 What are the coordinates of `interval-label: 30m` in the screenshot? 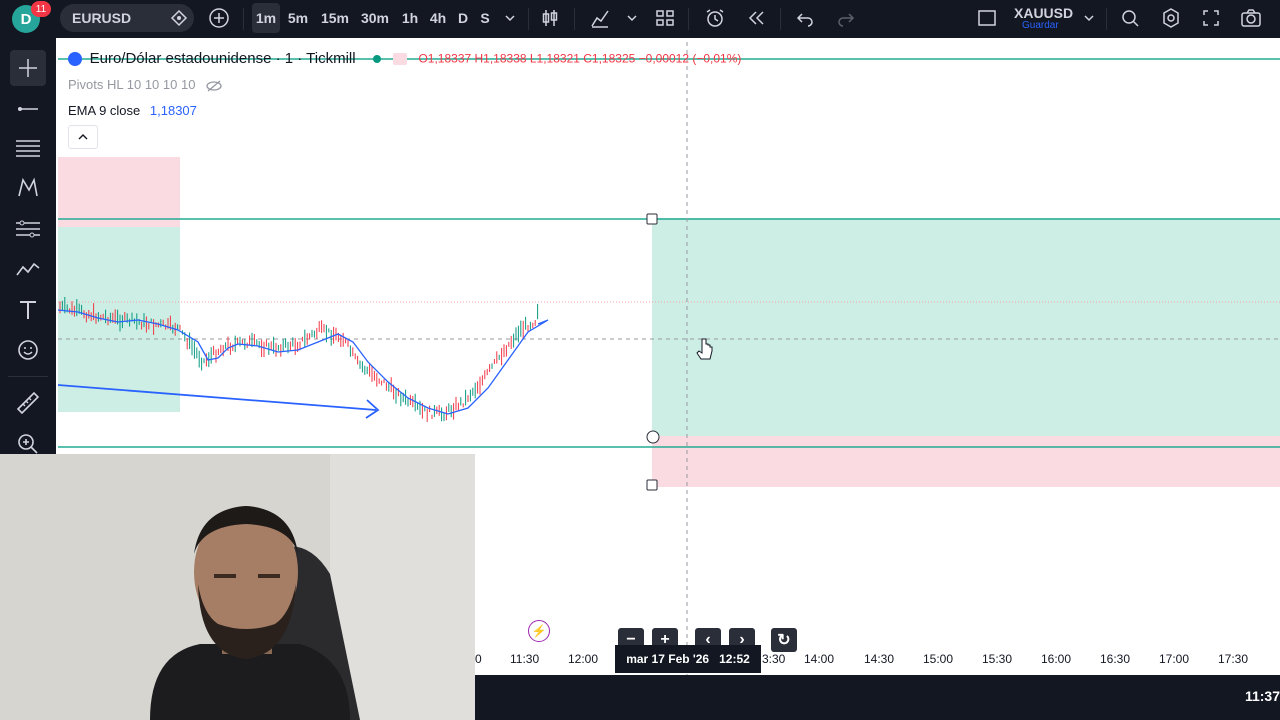 It's located at (375, 18).